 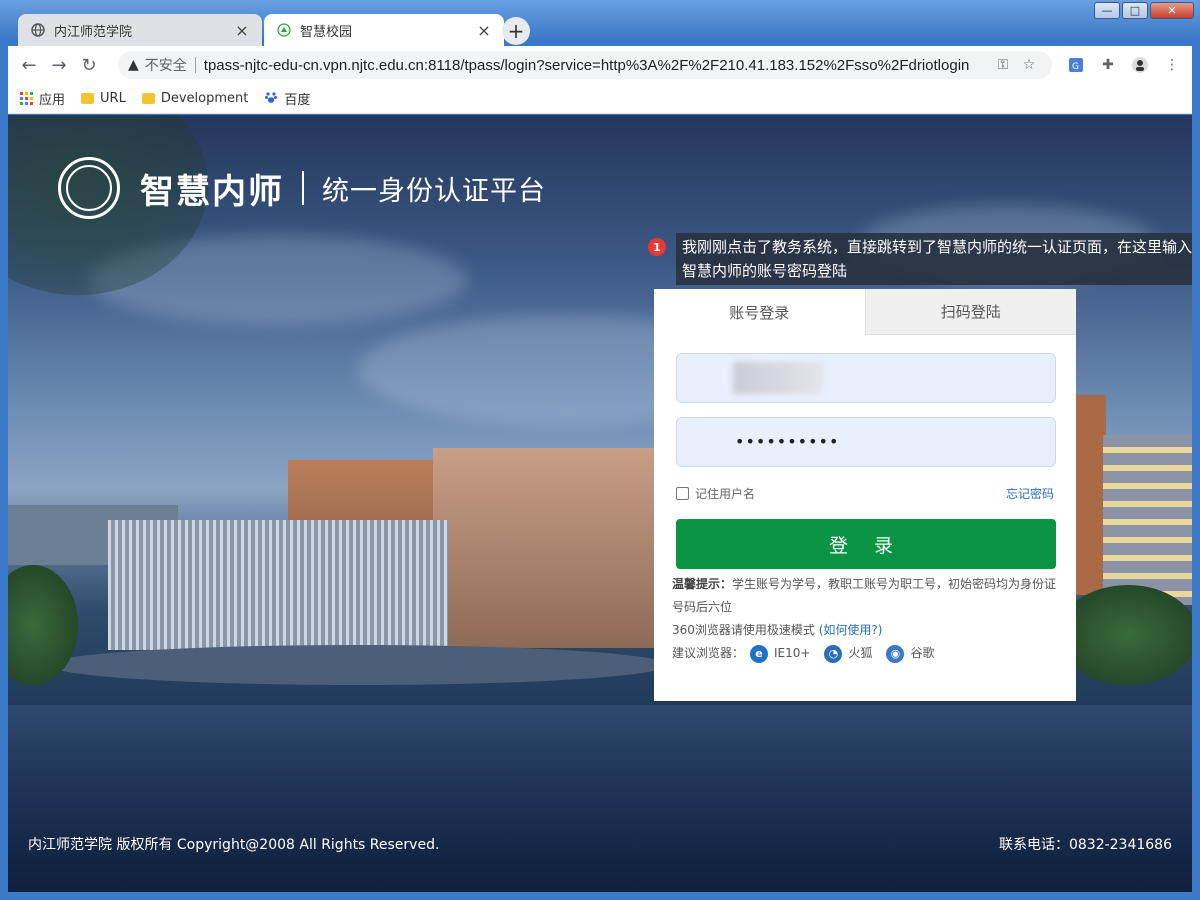 What do you see at coordinates (600, 30) in the screenshot?
I see `tab-strip: 内江师范学院 × 智慧校园 × +` at bounding box center [600, 30].